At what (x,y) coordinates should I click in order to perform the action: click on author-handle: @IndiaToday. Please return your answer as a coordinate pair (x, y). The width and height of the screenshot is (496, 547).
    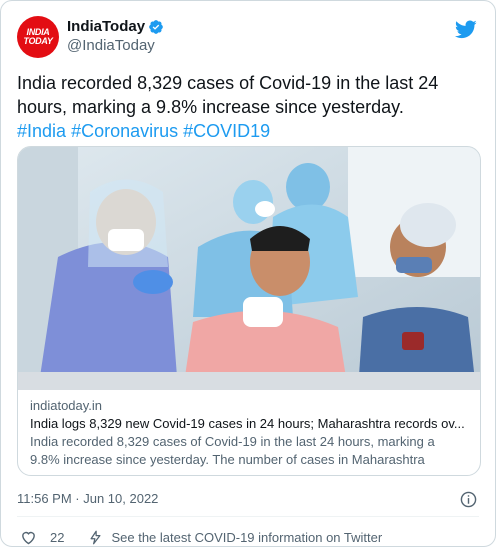
    Looking at the image, I should click on (115, 46).